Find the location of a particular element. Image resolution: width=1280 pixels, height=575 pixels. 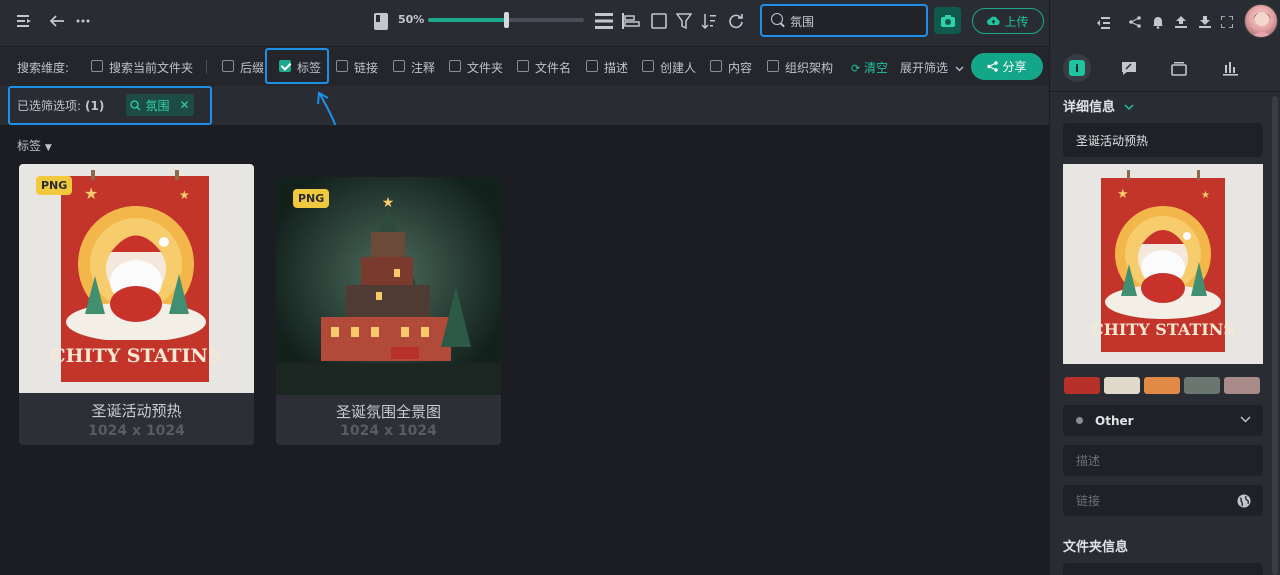

details-section-header: 详细信息 is located at coordinates (1098, 105).